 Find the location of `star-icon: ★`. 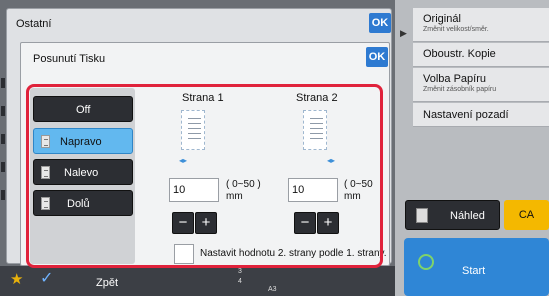

star-icon: ★ is located at coordinates (16, 280).